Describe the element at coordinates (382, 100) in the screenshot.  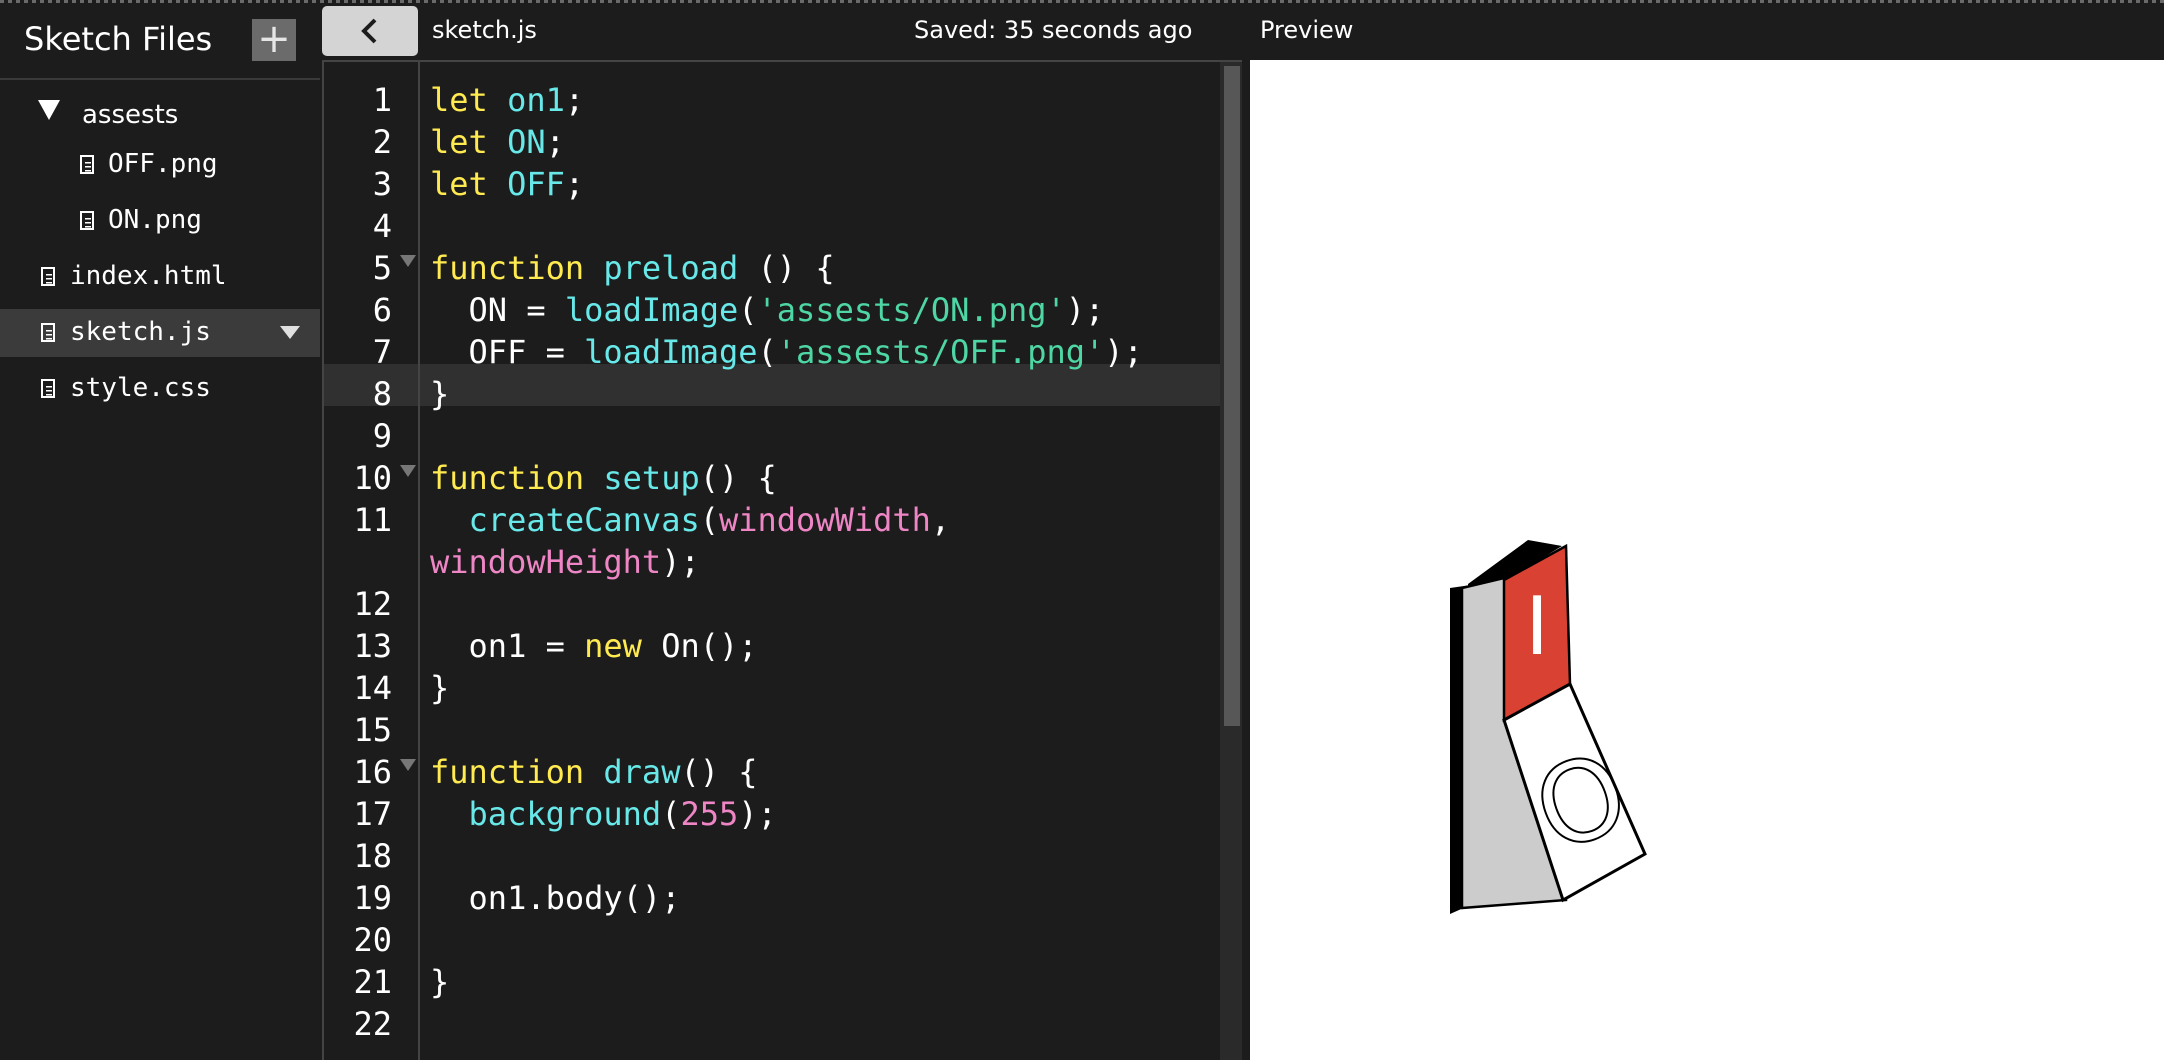
I see `line-number: 1` at that location.